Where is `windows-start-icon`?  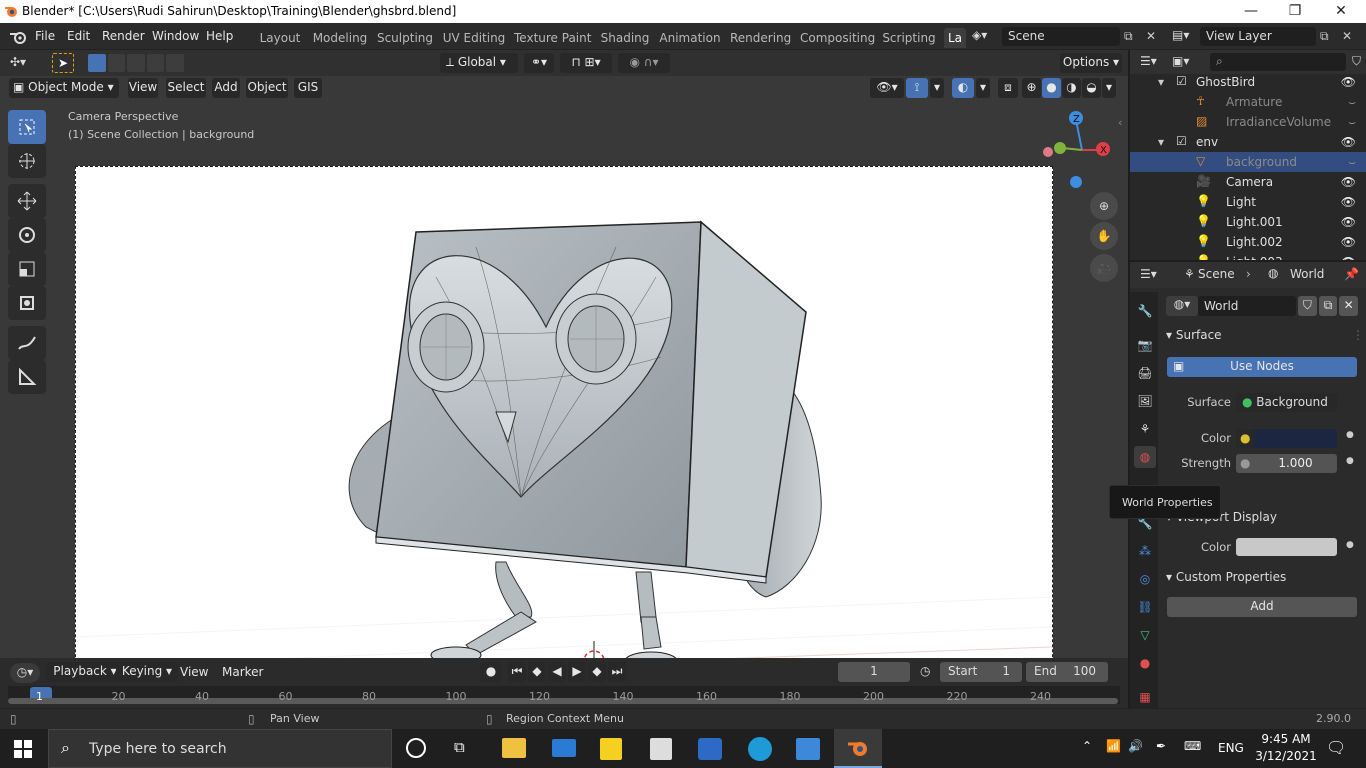 windows-start-icon is located at coordinates (23, 749).